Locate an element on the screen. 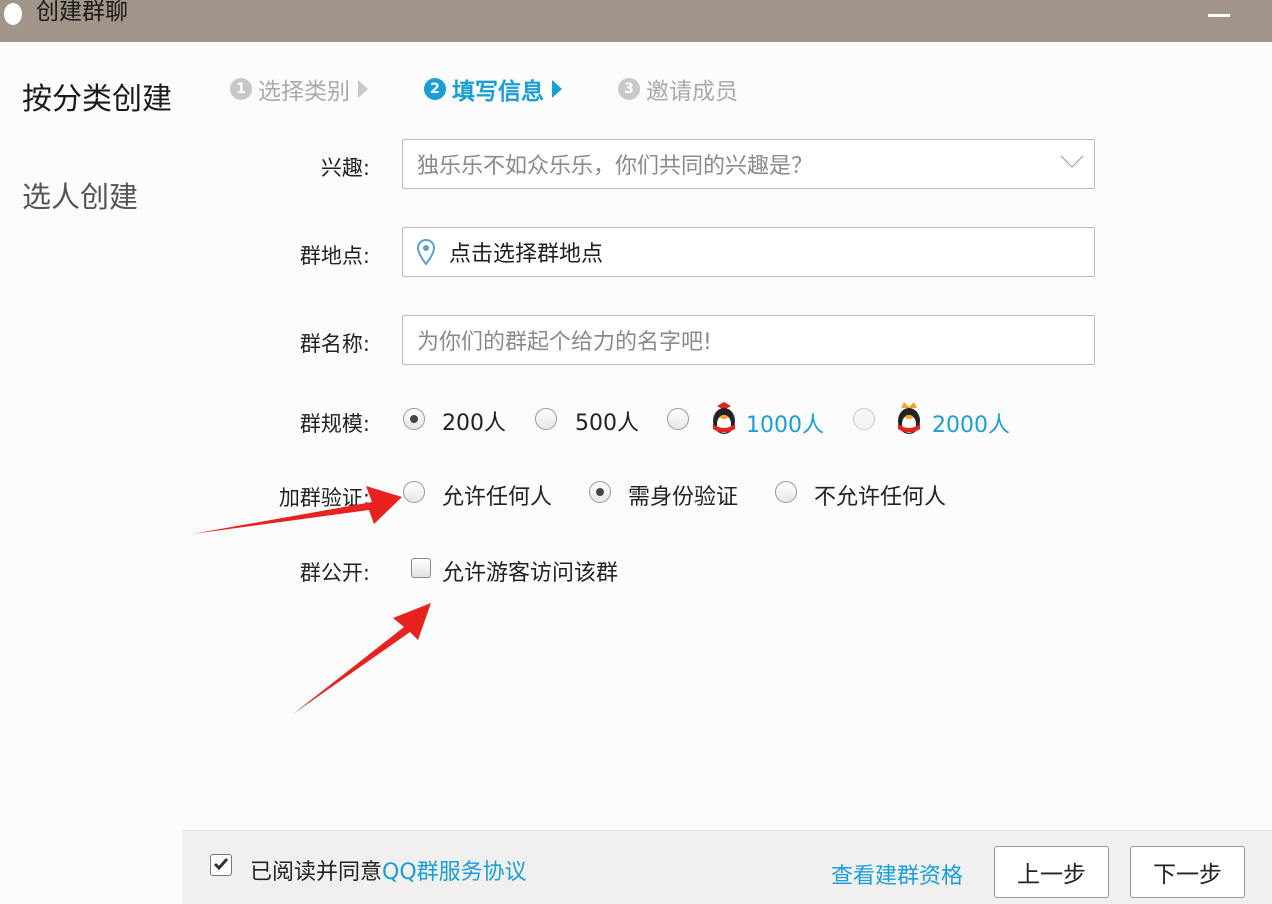 This screenshot has height=904, width=1272. agree-checkbox is located at coordinates (221, 865).